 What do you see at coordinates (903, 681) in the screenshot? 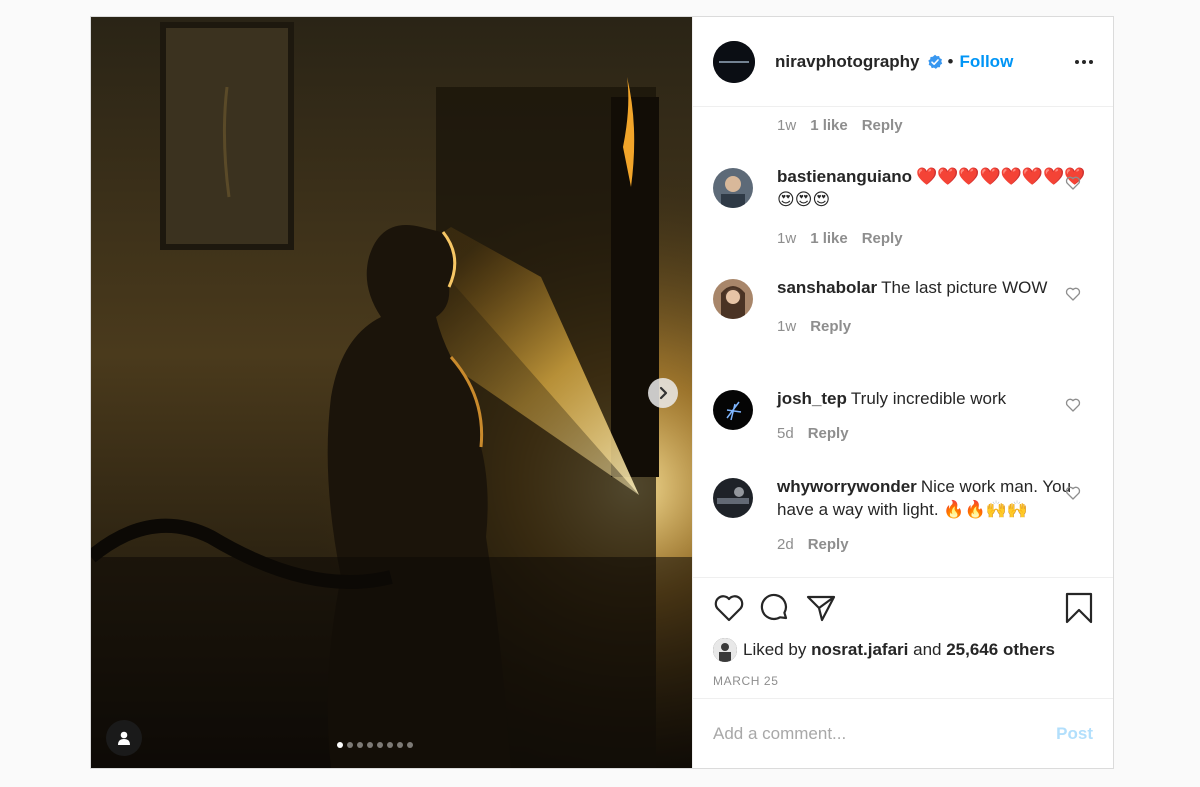
I see `post-date: MARCH 25` at bounding box center [903, 681].